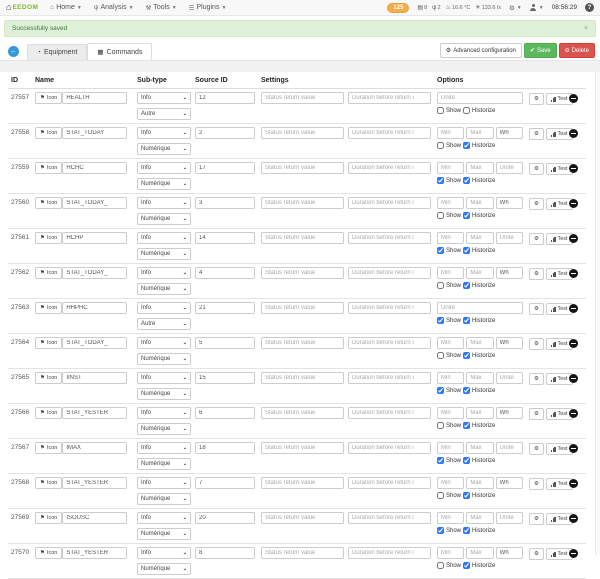 The height and width of the screenshot is (579, 600). Describe the element at coordinates (458, 8) in the screenshot. I see `temperature-status: ♨ 16.6 °C` at that location.